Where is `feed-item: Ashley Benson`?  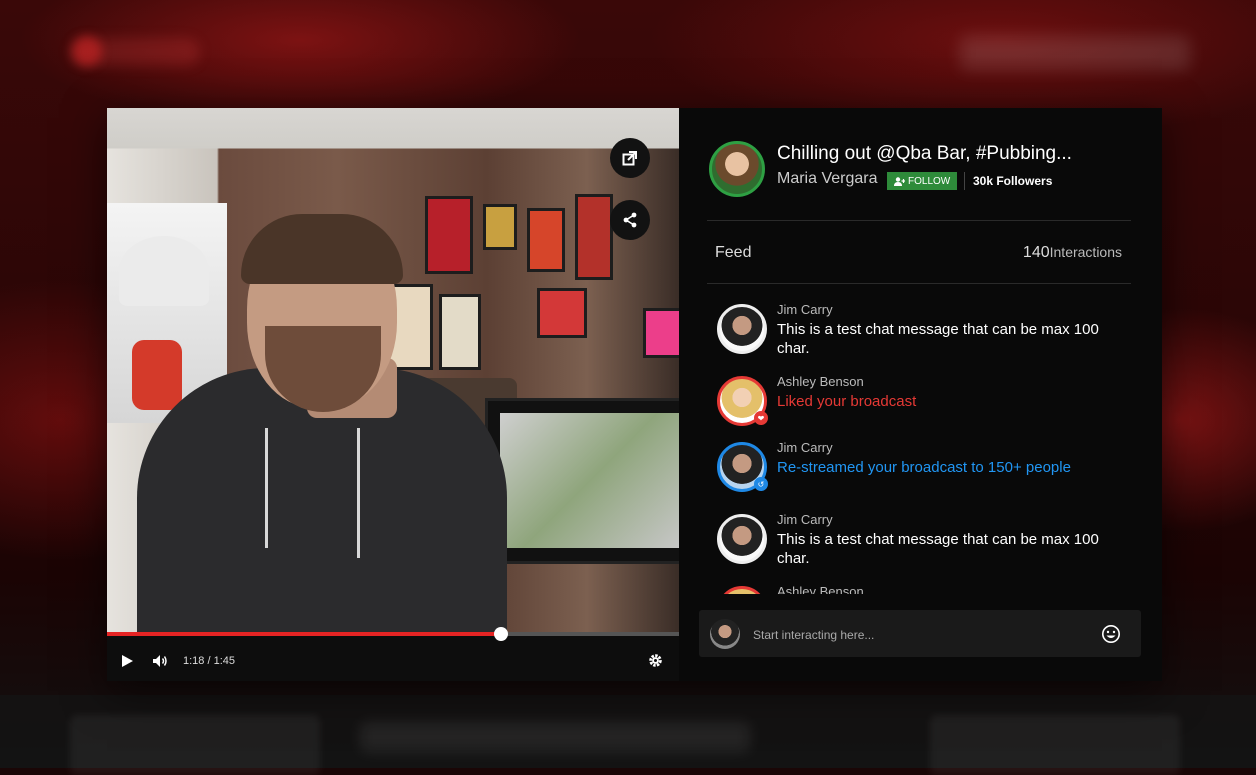
feed-item: Ashley Benson is located at coordinates (925, 587).